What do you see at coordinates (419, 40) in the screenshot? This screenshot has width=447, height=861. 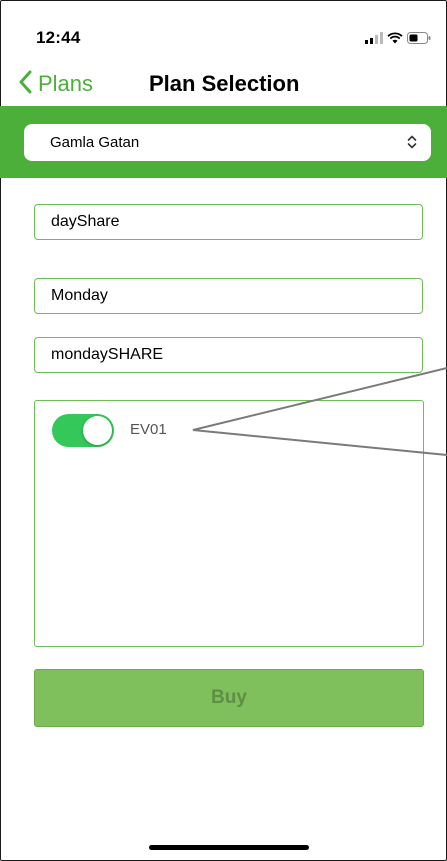 I see `battery-icon` at bounding box center [419, 40].